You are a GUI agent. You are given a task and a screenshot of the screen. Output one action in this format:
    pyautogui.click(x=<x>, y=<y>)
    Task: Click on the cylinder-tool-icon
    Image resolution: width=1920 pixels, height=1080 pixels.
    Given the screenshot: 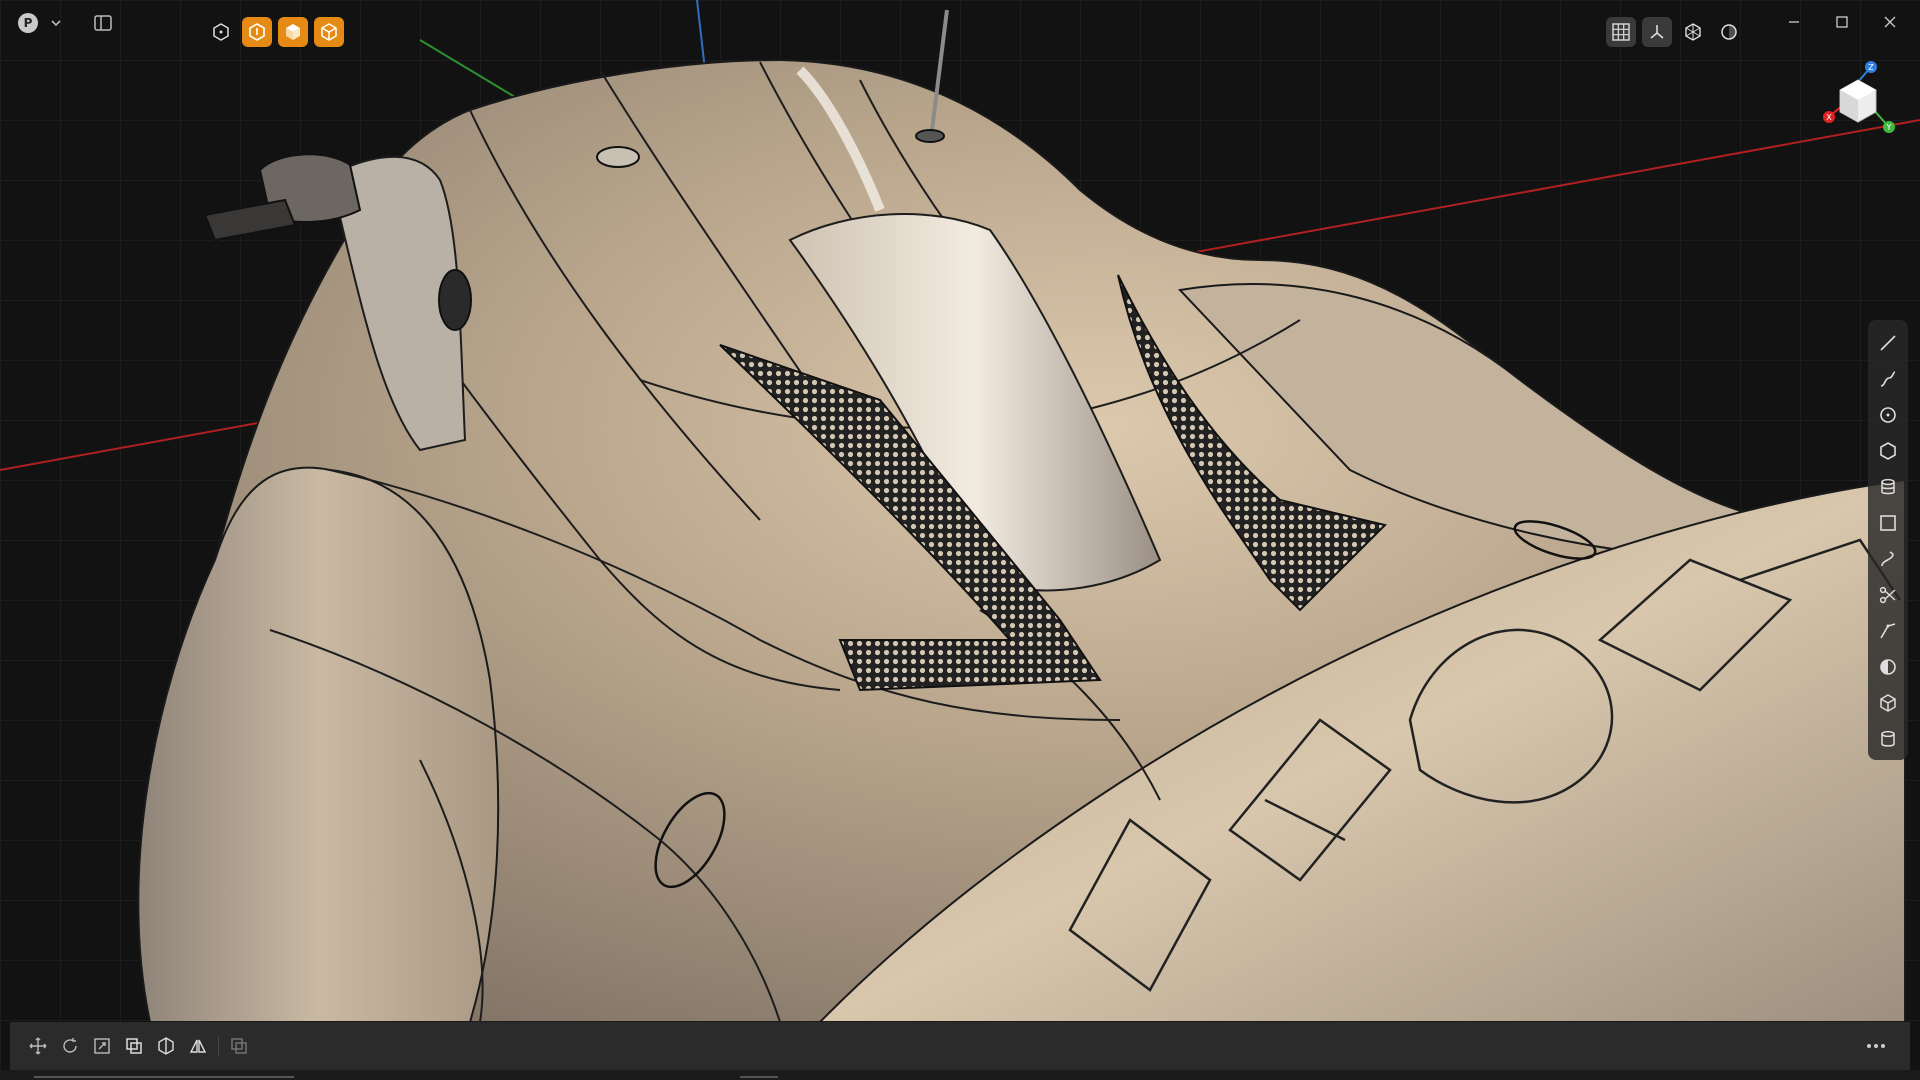 What is the action you would take?
    pyautogui.click(x=1888, y=738)
    